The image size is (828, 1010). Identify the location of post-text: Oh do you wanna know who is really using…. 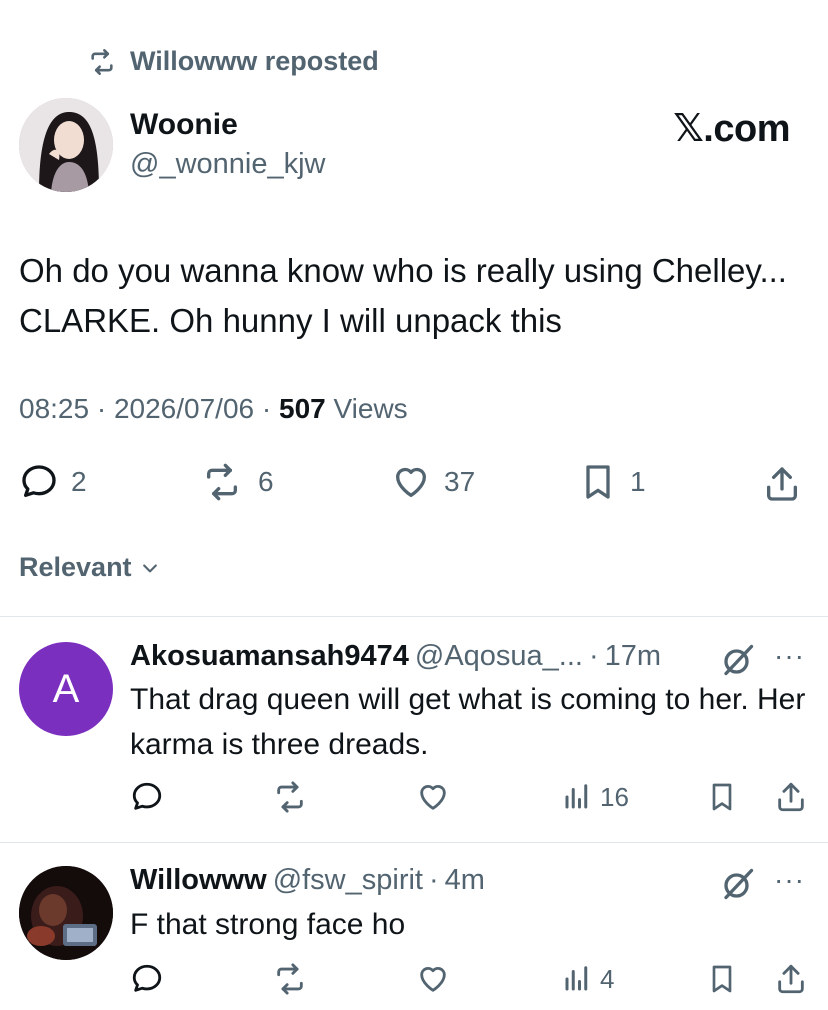
(403, 295).